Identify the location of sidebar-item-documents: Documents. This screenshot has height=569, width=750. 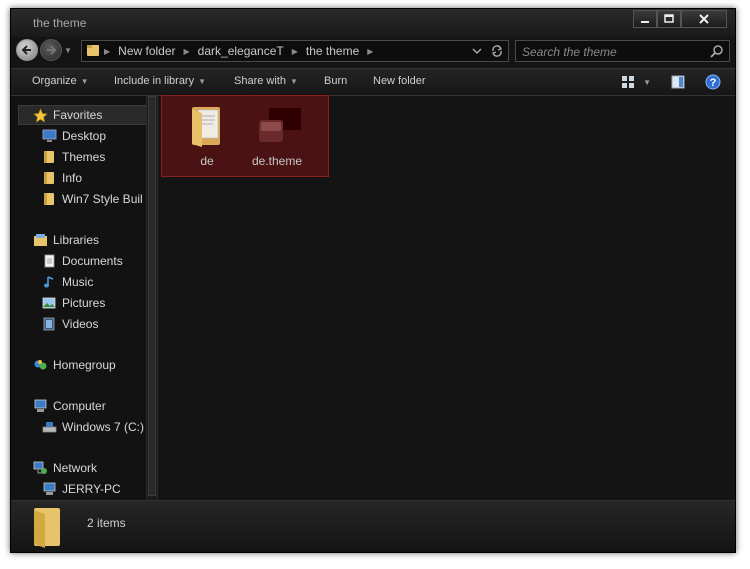
(82, 261).